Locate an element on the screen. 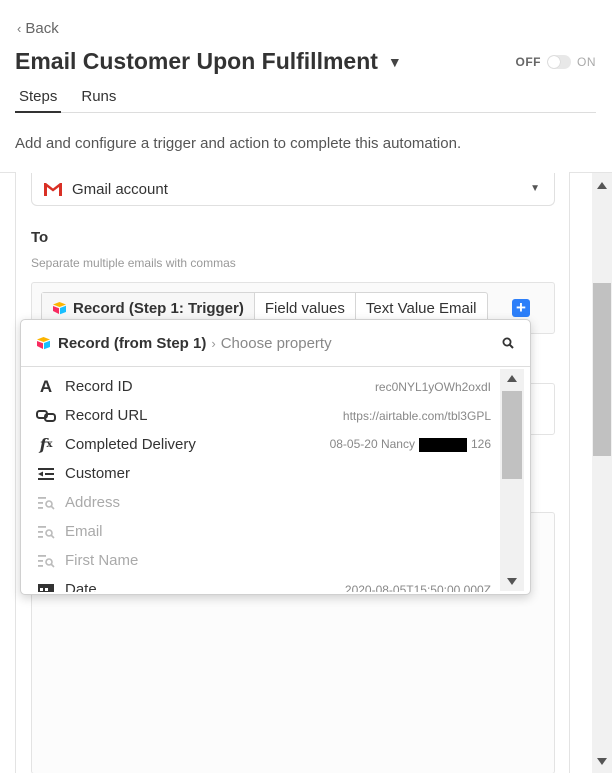  link-icon is located at coordinates (46, 416).